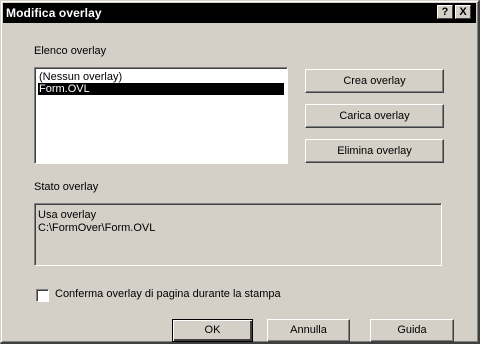 This screenshot has width=481, height=354. Describe the element at coordinates (212, 330) in the screenshot. I see `ok-button: OK` at that location.